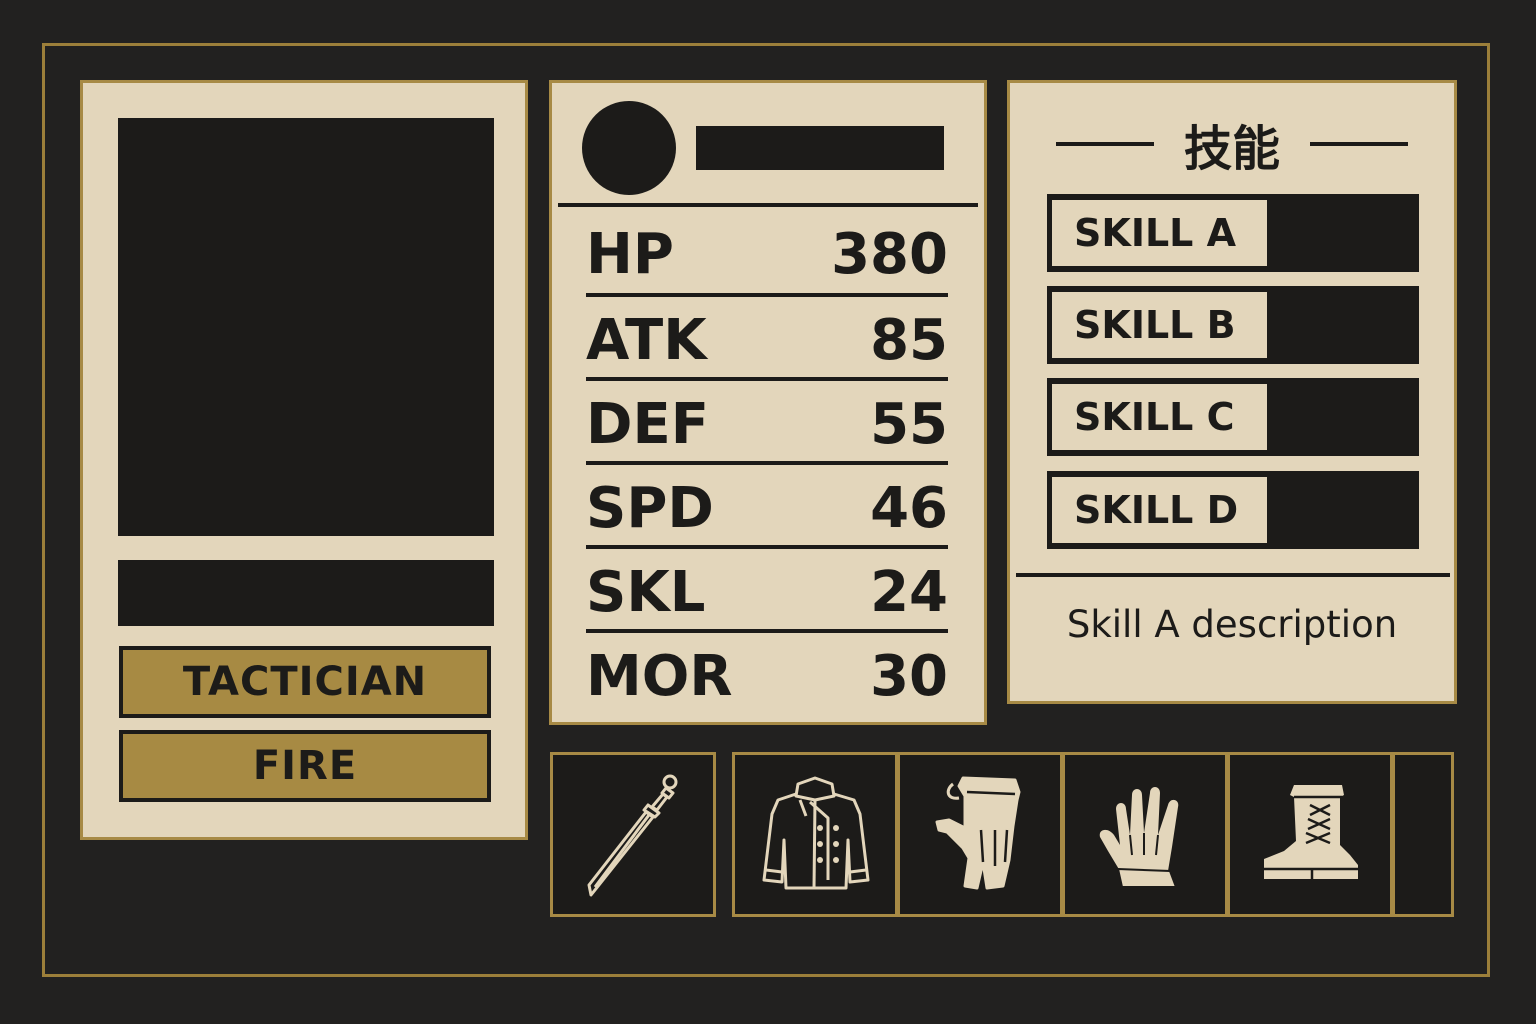 The image size is (1536, 1024). What do you see at coordinates (650, 508) in the screenshot?
I see `stat-label: SPD` at bounding box center [650, 508].